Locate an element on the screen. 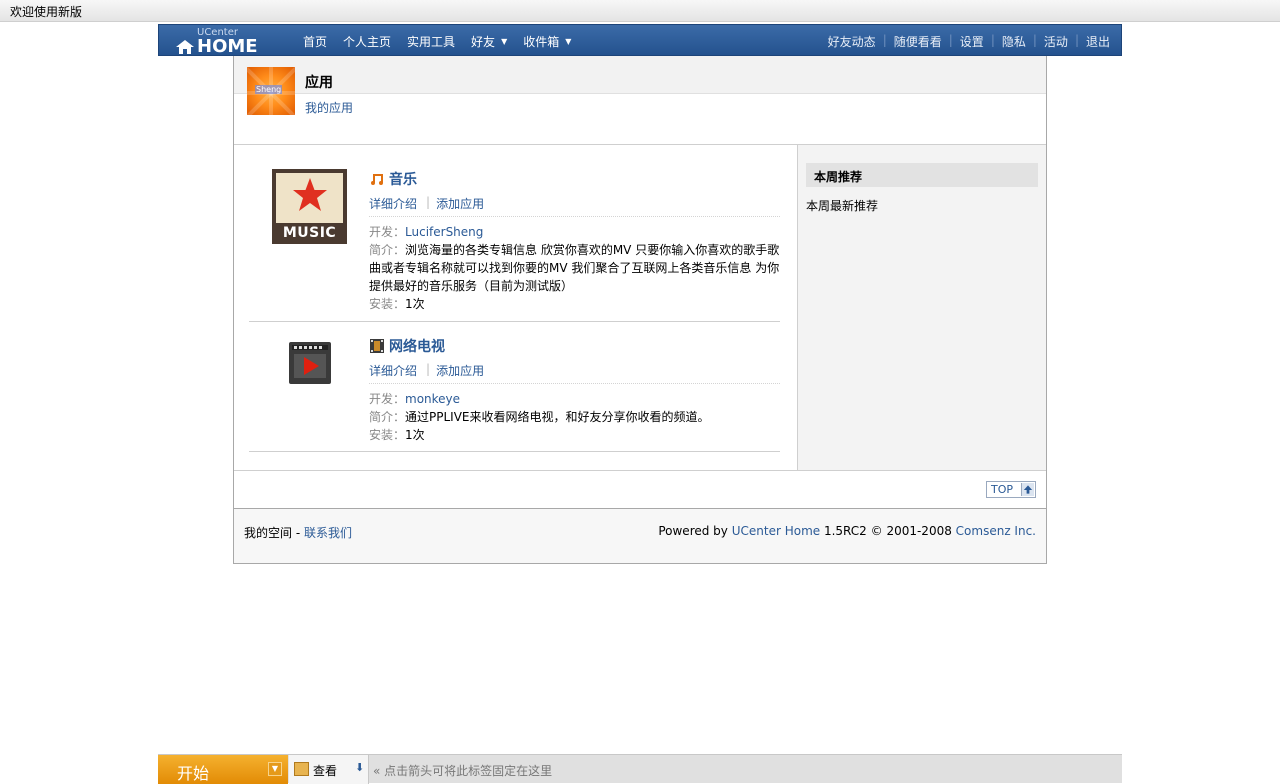 The height and width of the screenshot is (784, 1280). ucenter-home-logo: UCenter HOME is located at coordinates (216, 42).